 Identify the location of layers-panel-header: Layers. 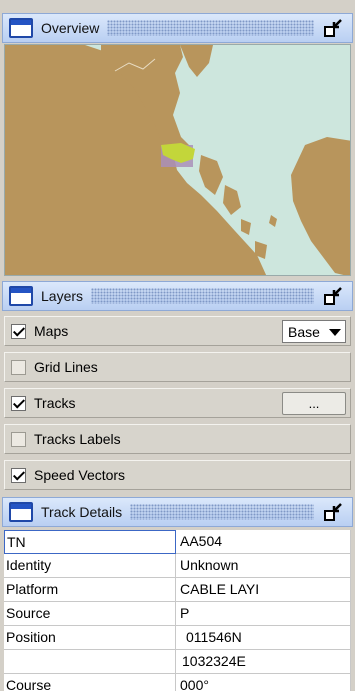
(177, 296).